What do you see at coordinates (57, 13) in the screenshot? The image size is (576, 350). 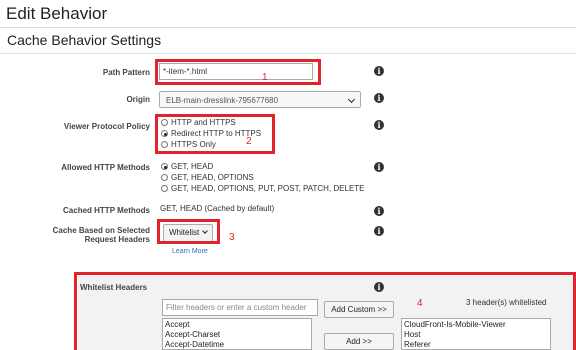 I see `page-title: Edit Behavior` at bounding box center [57, 13].